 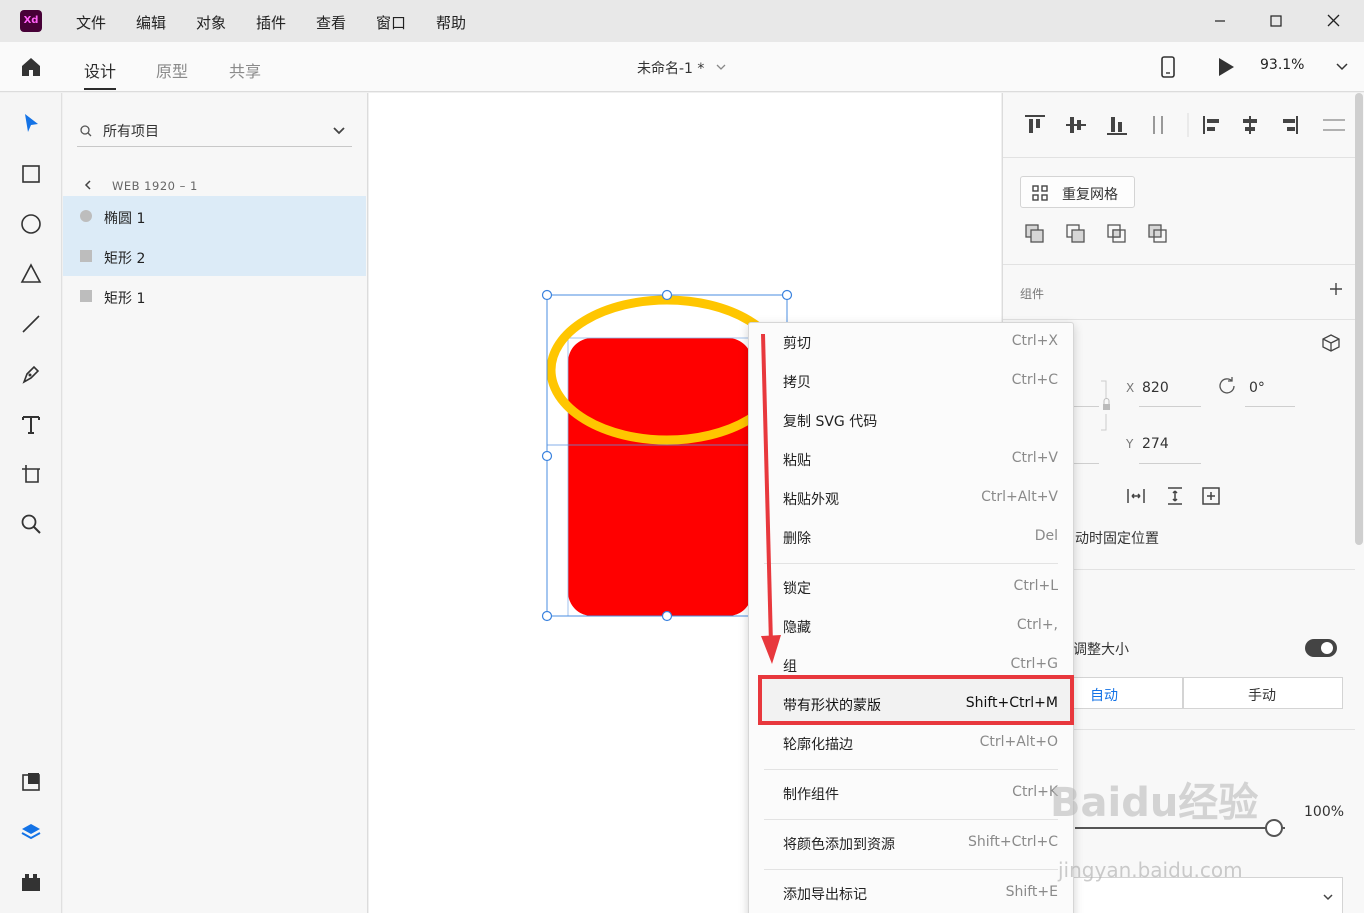 I want to click on resize-manual-button: 手动, so click(x=1263, y=693).